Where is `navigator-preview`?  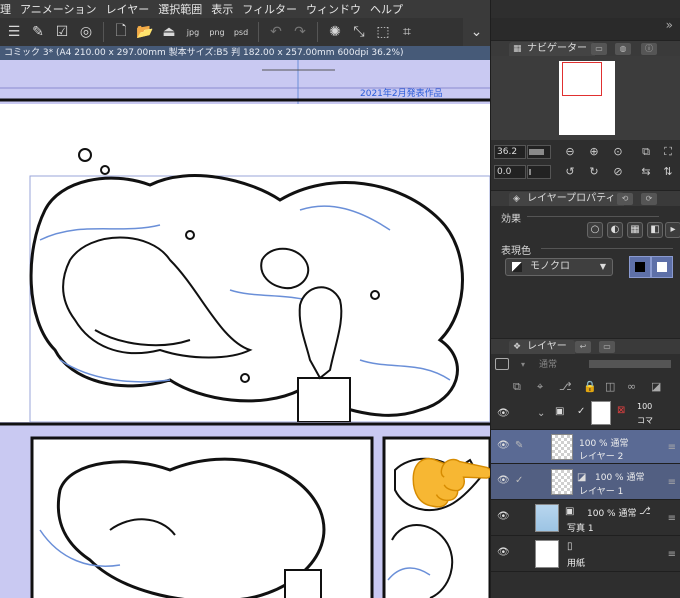
navigator-preview is located at coordinates (585, 98).